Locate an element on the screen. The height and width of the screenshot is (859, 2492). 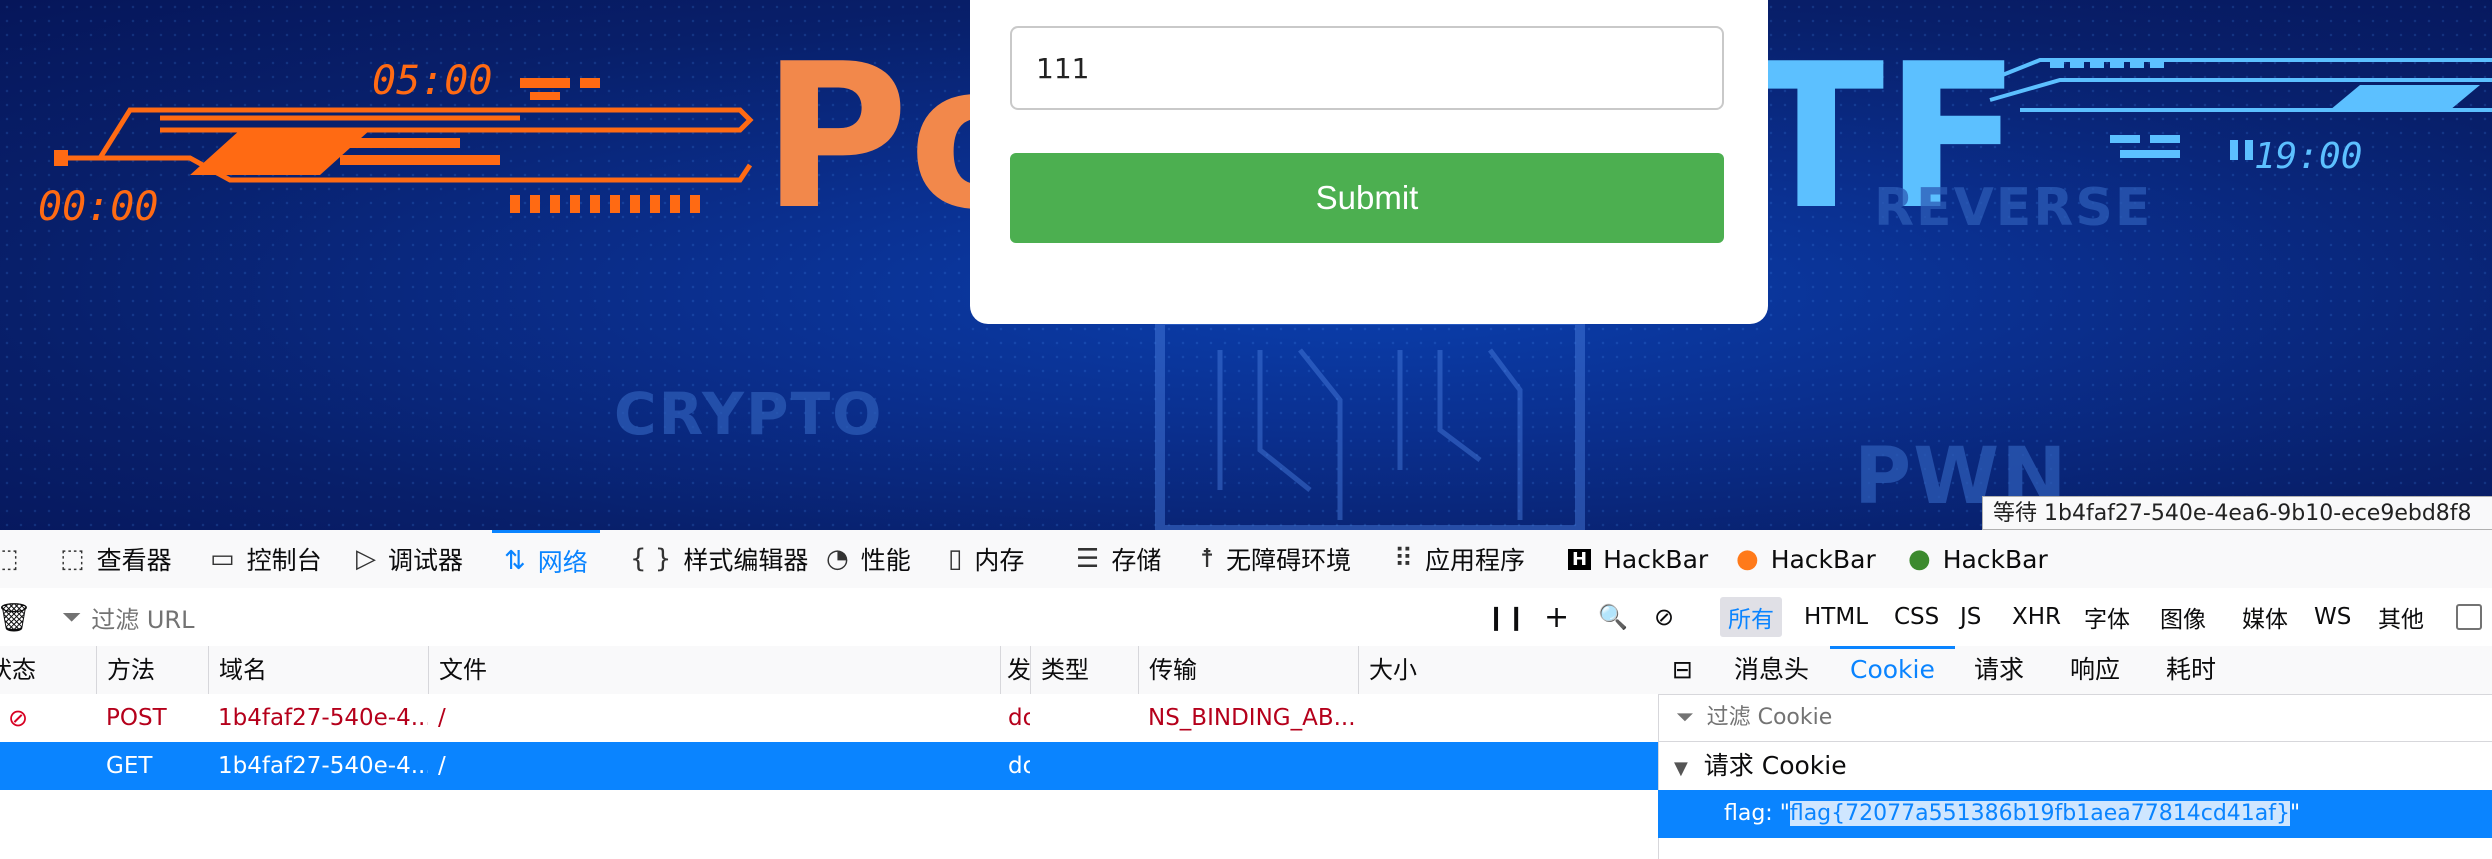
type-cell is located at coordinates (1084, 718).